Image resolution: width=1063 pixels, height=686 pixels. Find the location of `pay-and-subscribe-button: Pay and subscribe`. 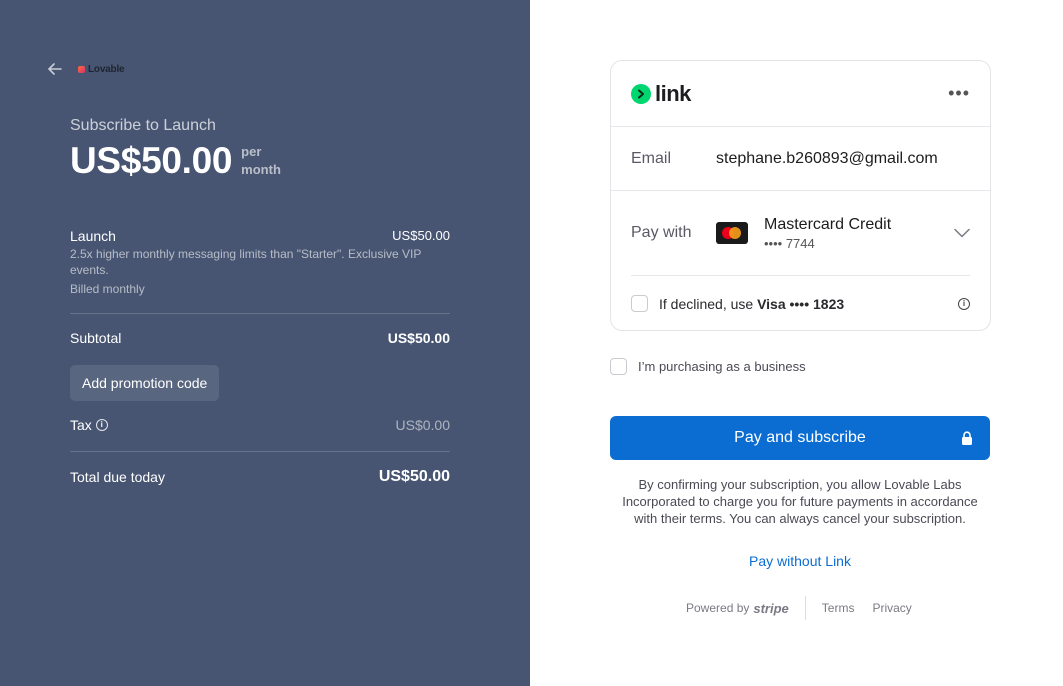

pay-and-subscribe-button: Pay and subscribe is located at coordinates (800, 438).